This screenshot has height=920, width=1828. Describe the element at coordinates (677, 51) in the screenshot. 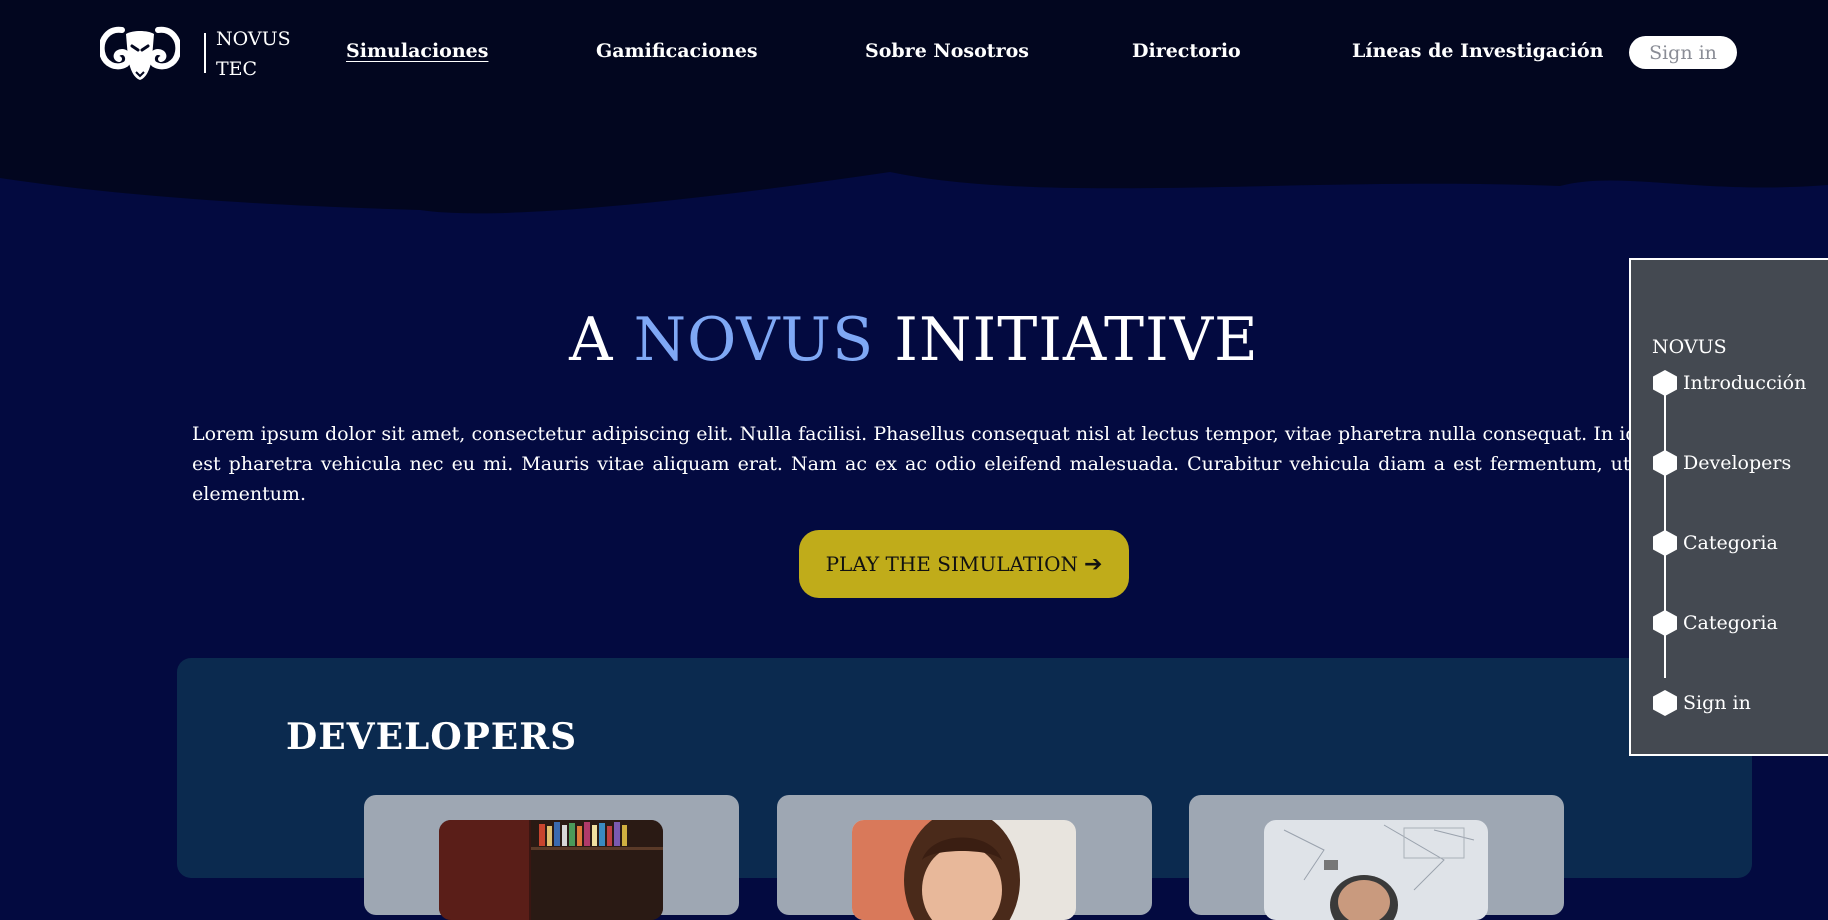

I see `nav-gamificaciones: Gamificaciones` at that location.